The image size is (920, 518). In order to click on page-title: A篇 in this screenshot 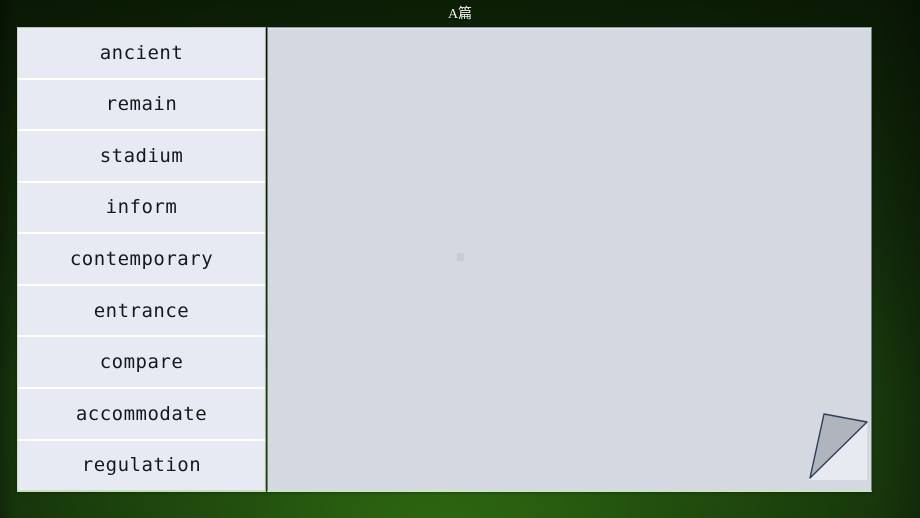, I will do `click(460, 14)`.